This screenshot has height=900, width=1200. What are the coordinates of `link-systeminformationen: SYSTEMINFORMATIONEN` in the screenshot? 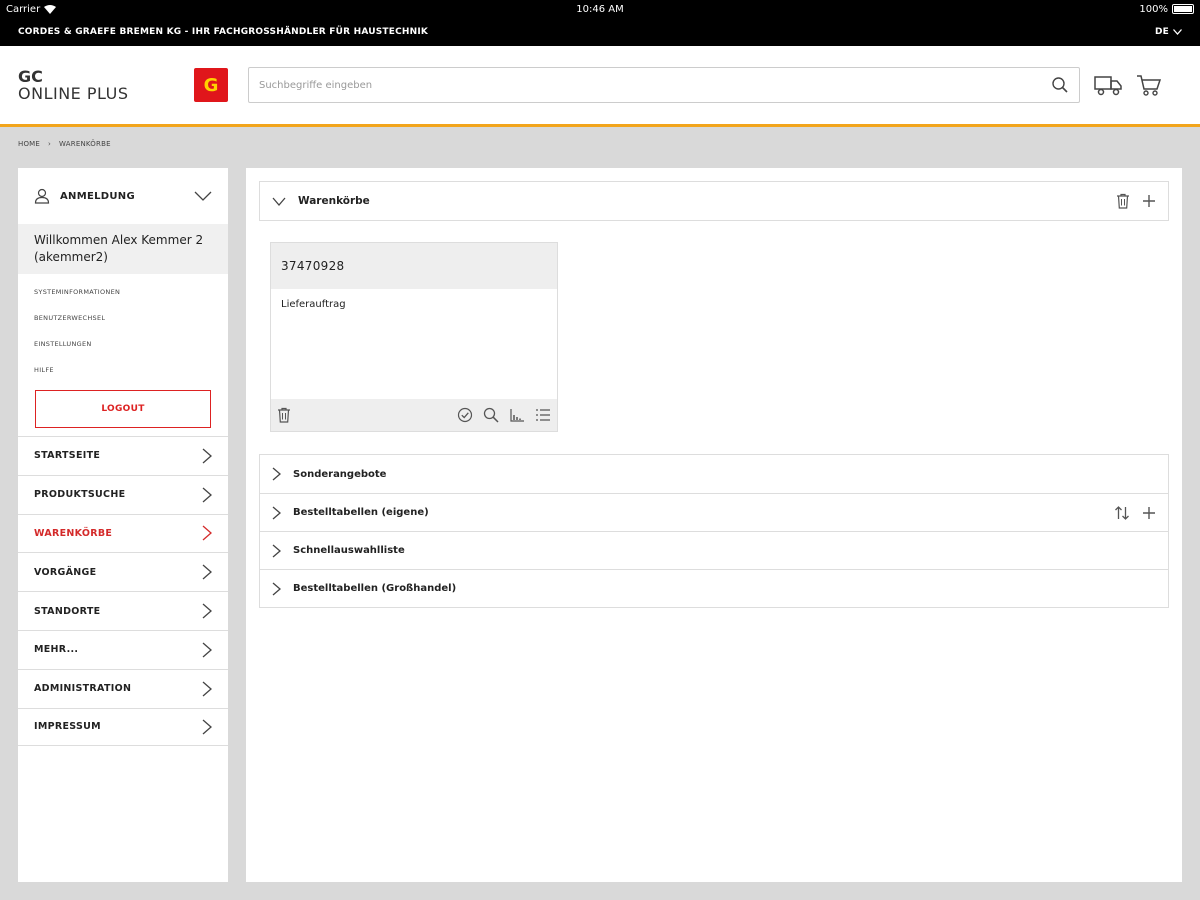 It's located at (123, 295).